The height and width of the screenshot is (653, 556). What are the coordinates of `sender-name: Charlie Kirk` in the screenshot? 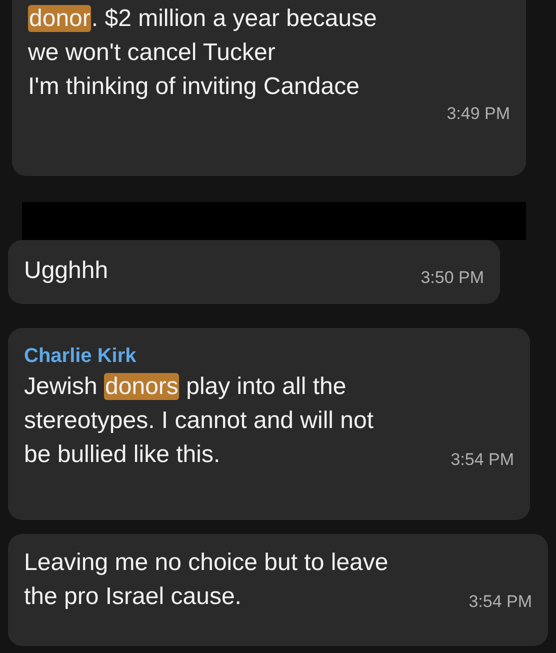 It's located at (81, 356).